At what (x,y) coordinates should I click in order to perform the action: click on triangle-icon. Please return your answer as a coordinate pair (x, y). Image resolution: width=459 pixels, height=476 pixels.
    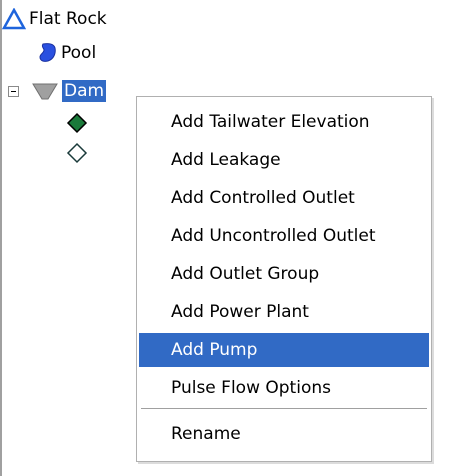
    Looking at the image, I should click on (14, 21).